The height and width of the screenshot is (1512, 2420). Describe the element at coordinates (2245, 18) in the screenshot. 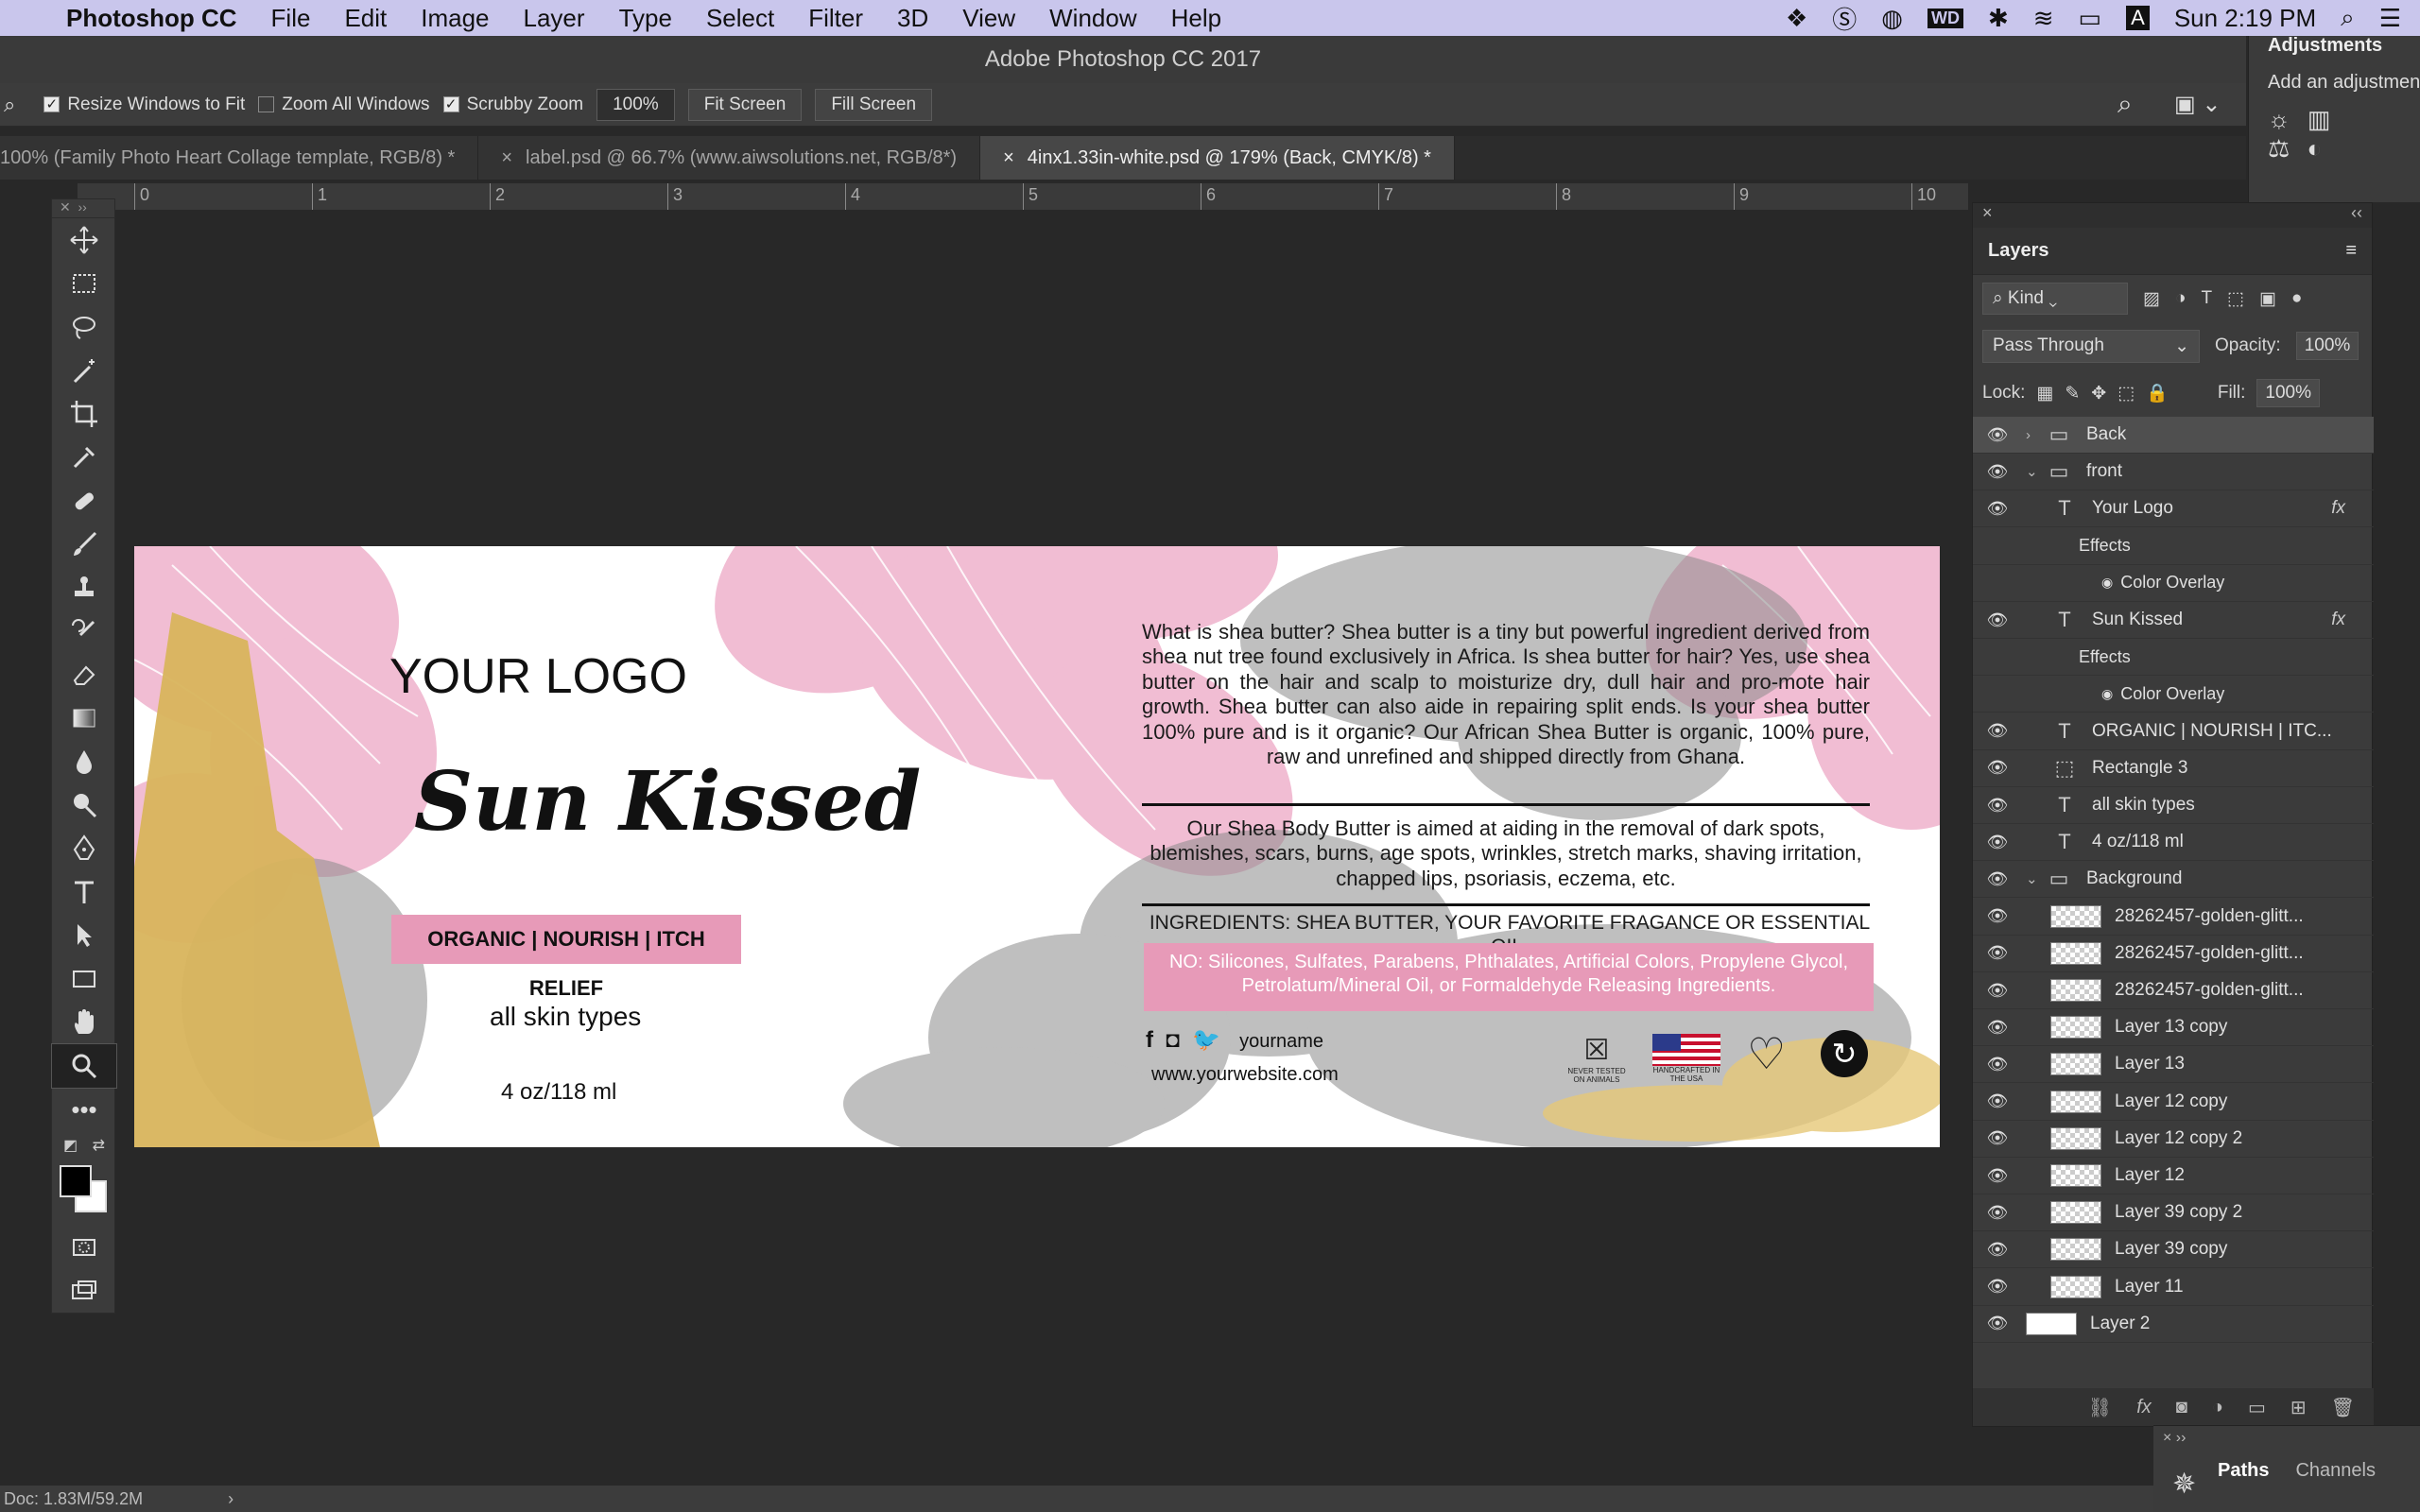

I see `clock: Sun 2:19 PM` at that location.